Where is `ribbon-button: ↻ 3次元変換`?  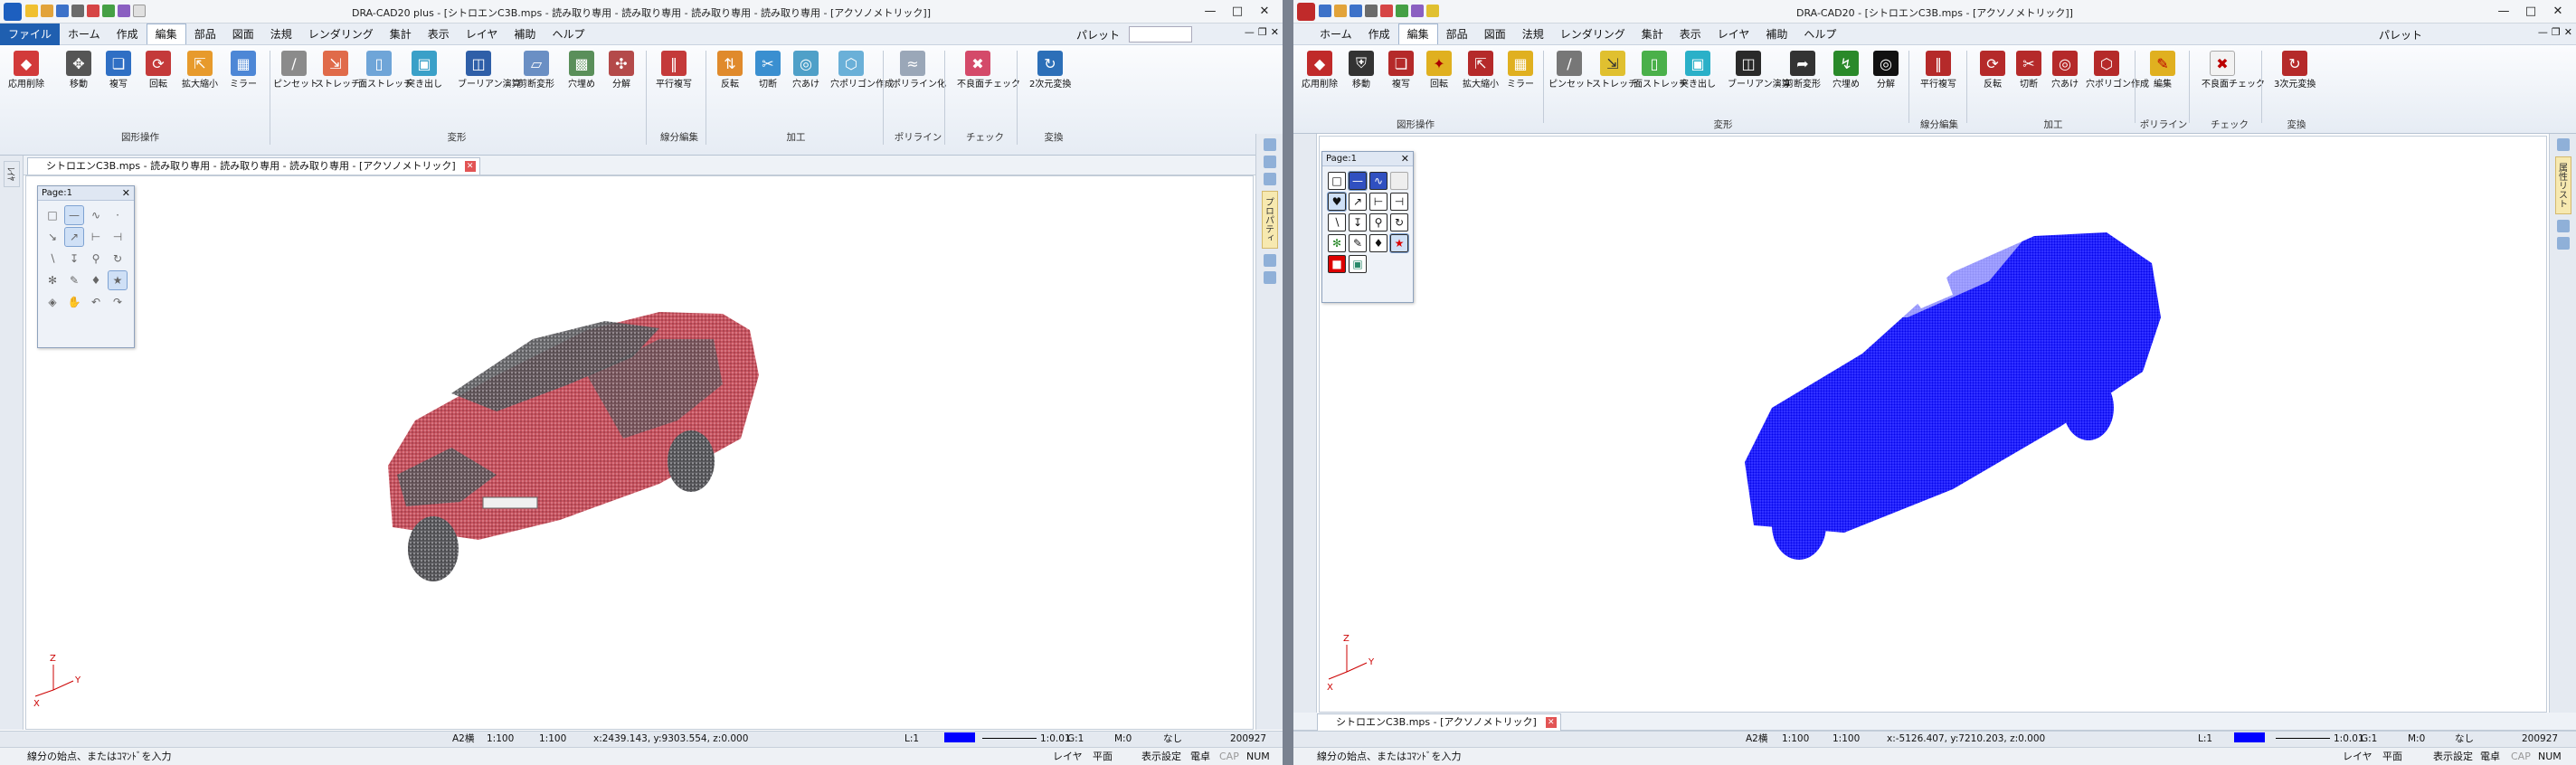
ribbon-button: ↻ 3次元変換 is located at coordinates (2295, 70).